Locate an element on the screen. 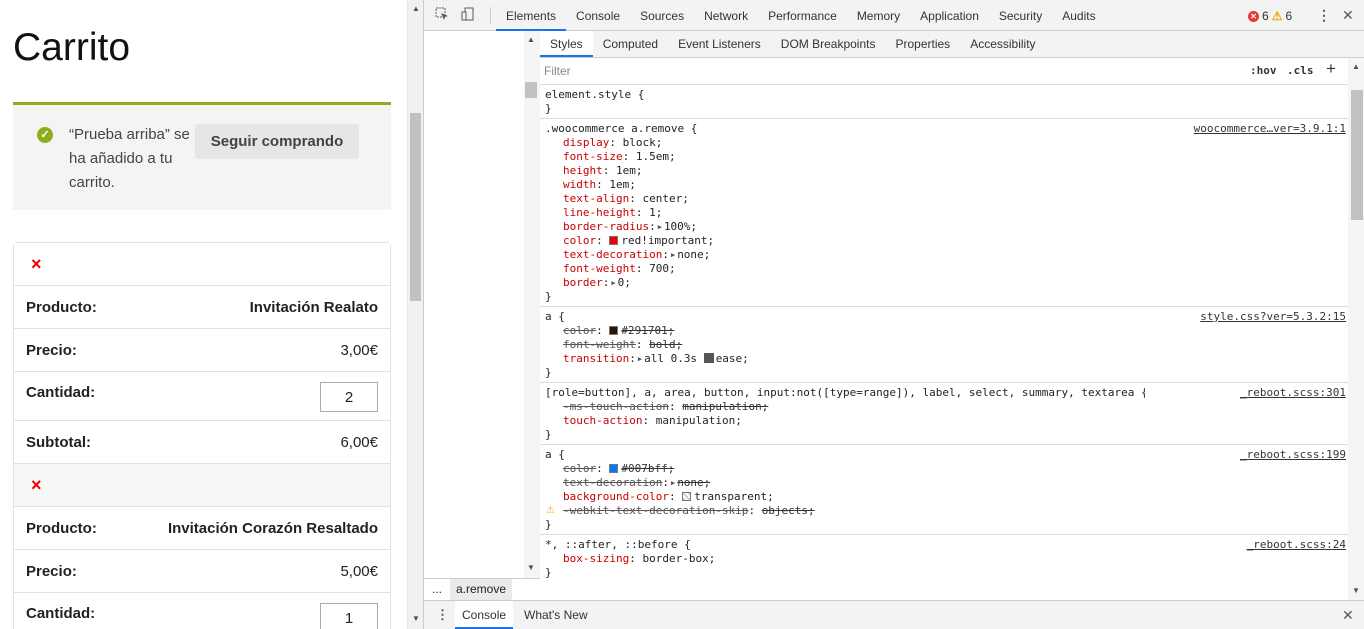 This screenshot has height=629, width=1364. cls-toggle: .cls is located at coordinates (1300, 70).